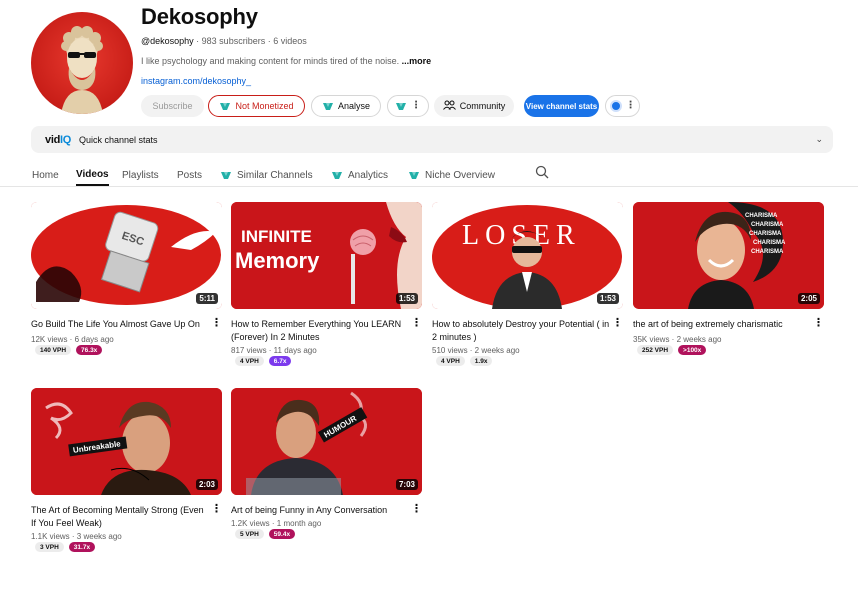 The height and width of the screenshot is (593, 858). I want to click on multiplier-badge: 59.4x, so click(282, 534).